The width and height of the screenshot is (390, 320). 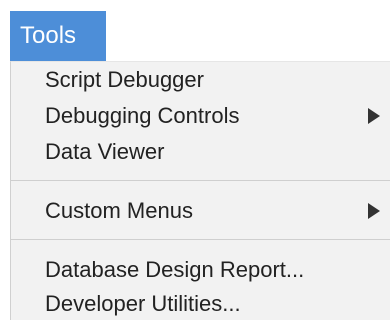 What do you see at coordinates (217, 152) in the screenshot?
I see `menu-item-data-viewer: Data Viewer` at bounding box center [217, 152].